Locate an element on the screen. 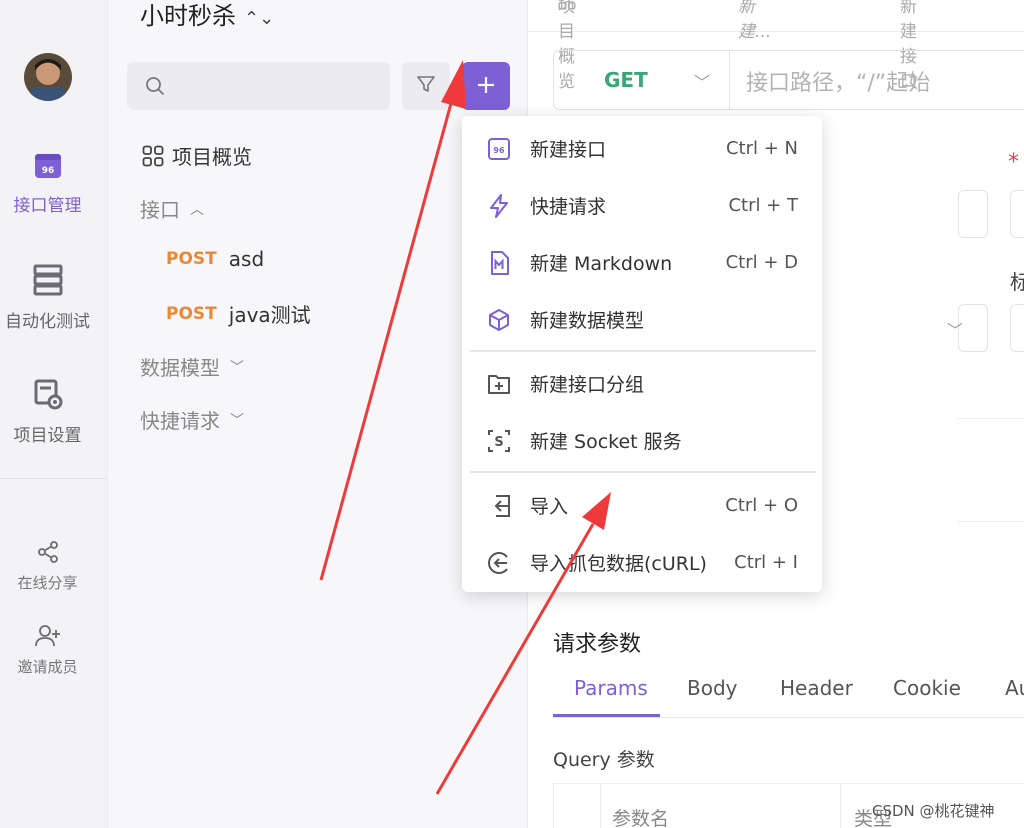  url-bar: GET ﹀ 接口路径，“/”起始 is located at coordinates (788, 80).